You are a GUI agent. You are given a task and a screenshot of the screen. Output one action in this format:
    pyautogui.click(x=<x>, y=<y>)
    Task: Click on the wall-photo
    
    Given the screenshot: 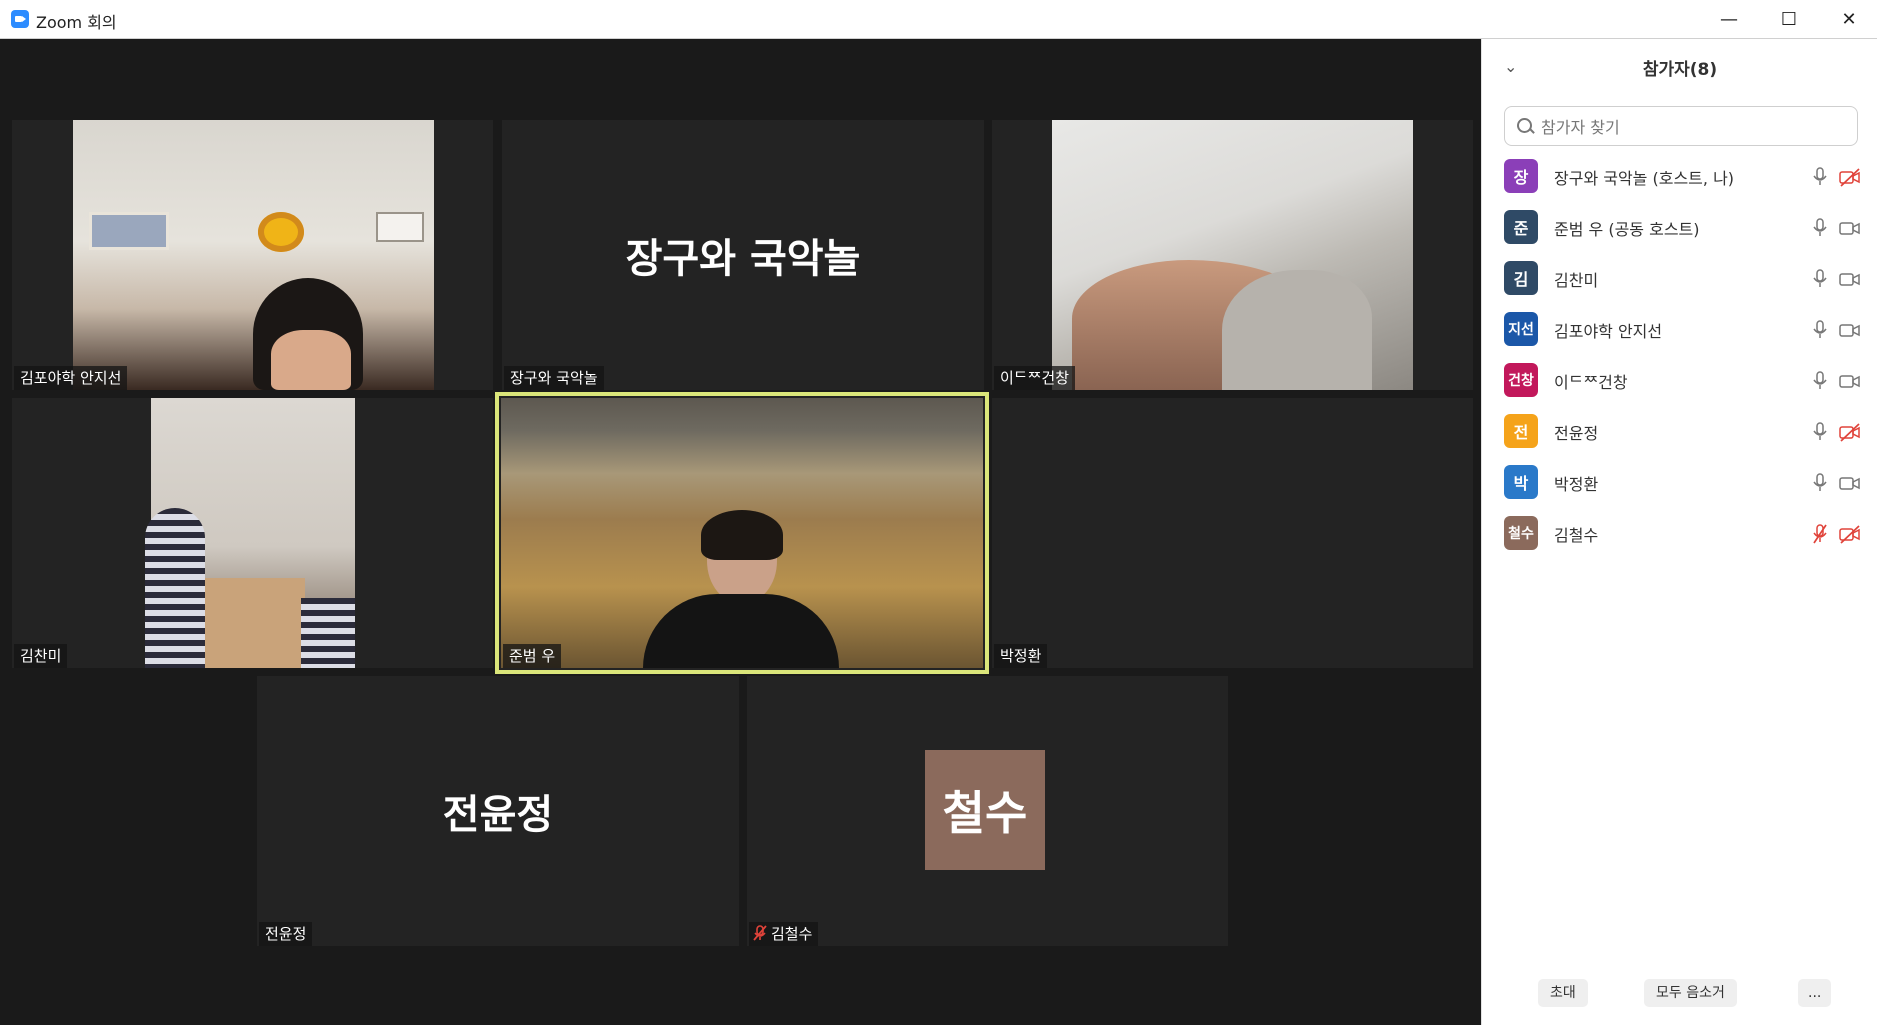 What is the action you would take?
    pyautogui.click(x=129, y=231)
    